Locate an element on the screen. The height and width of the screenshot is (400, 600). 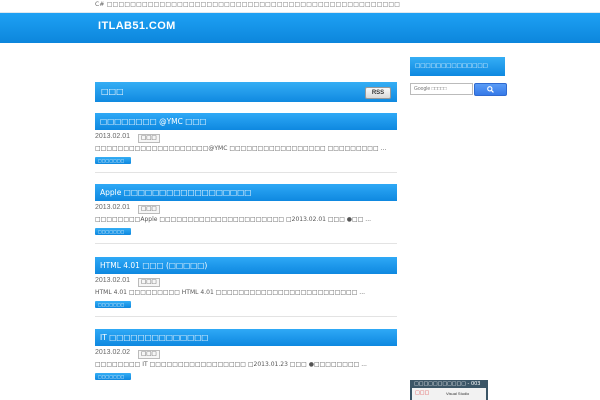
ad-banner: □□□□□□□□□□□ - 003 □□□ Visual Studio is located at coordinates (449, 390).